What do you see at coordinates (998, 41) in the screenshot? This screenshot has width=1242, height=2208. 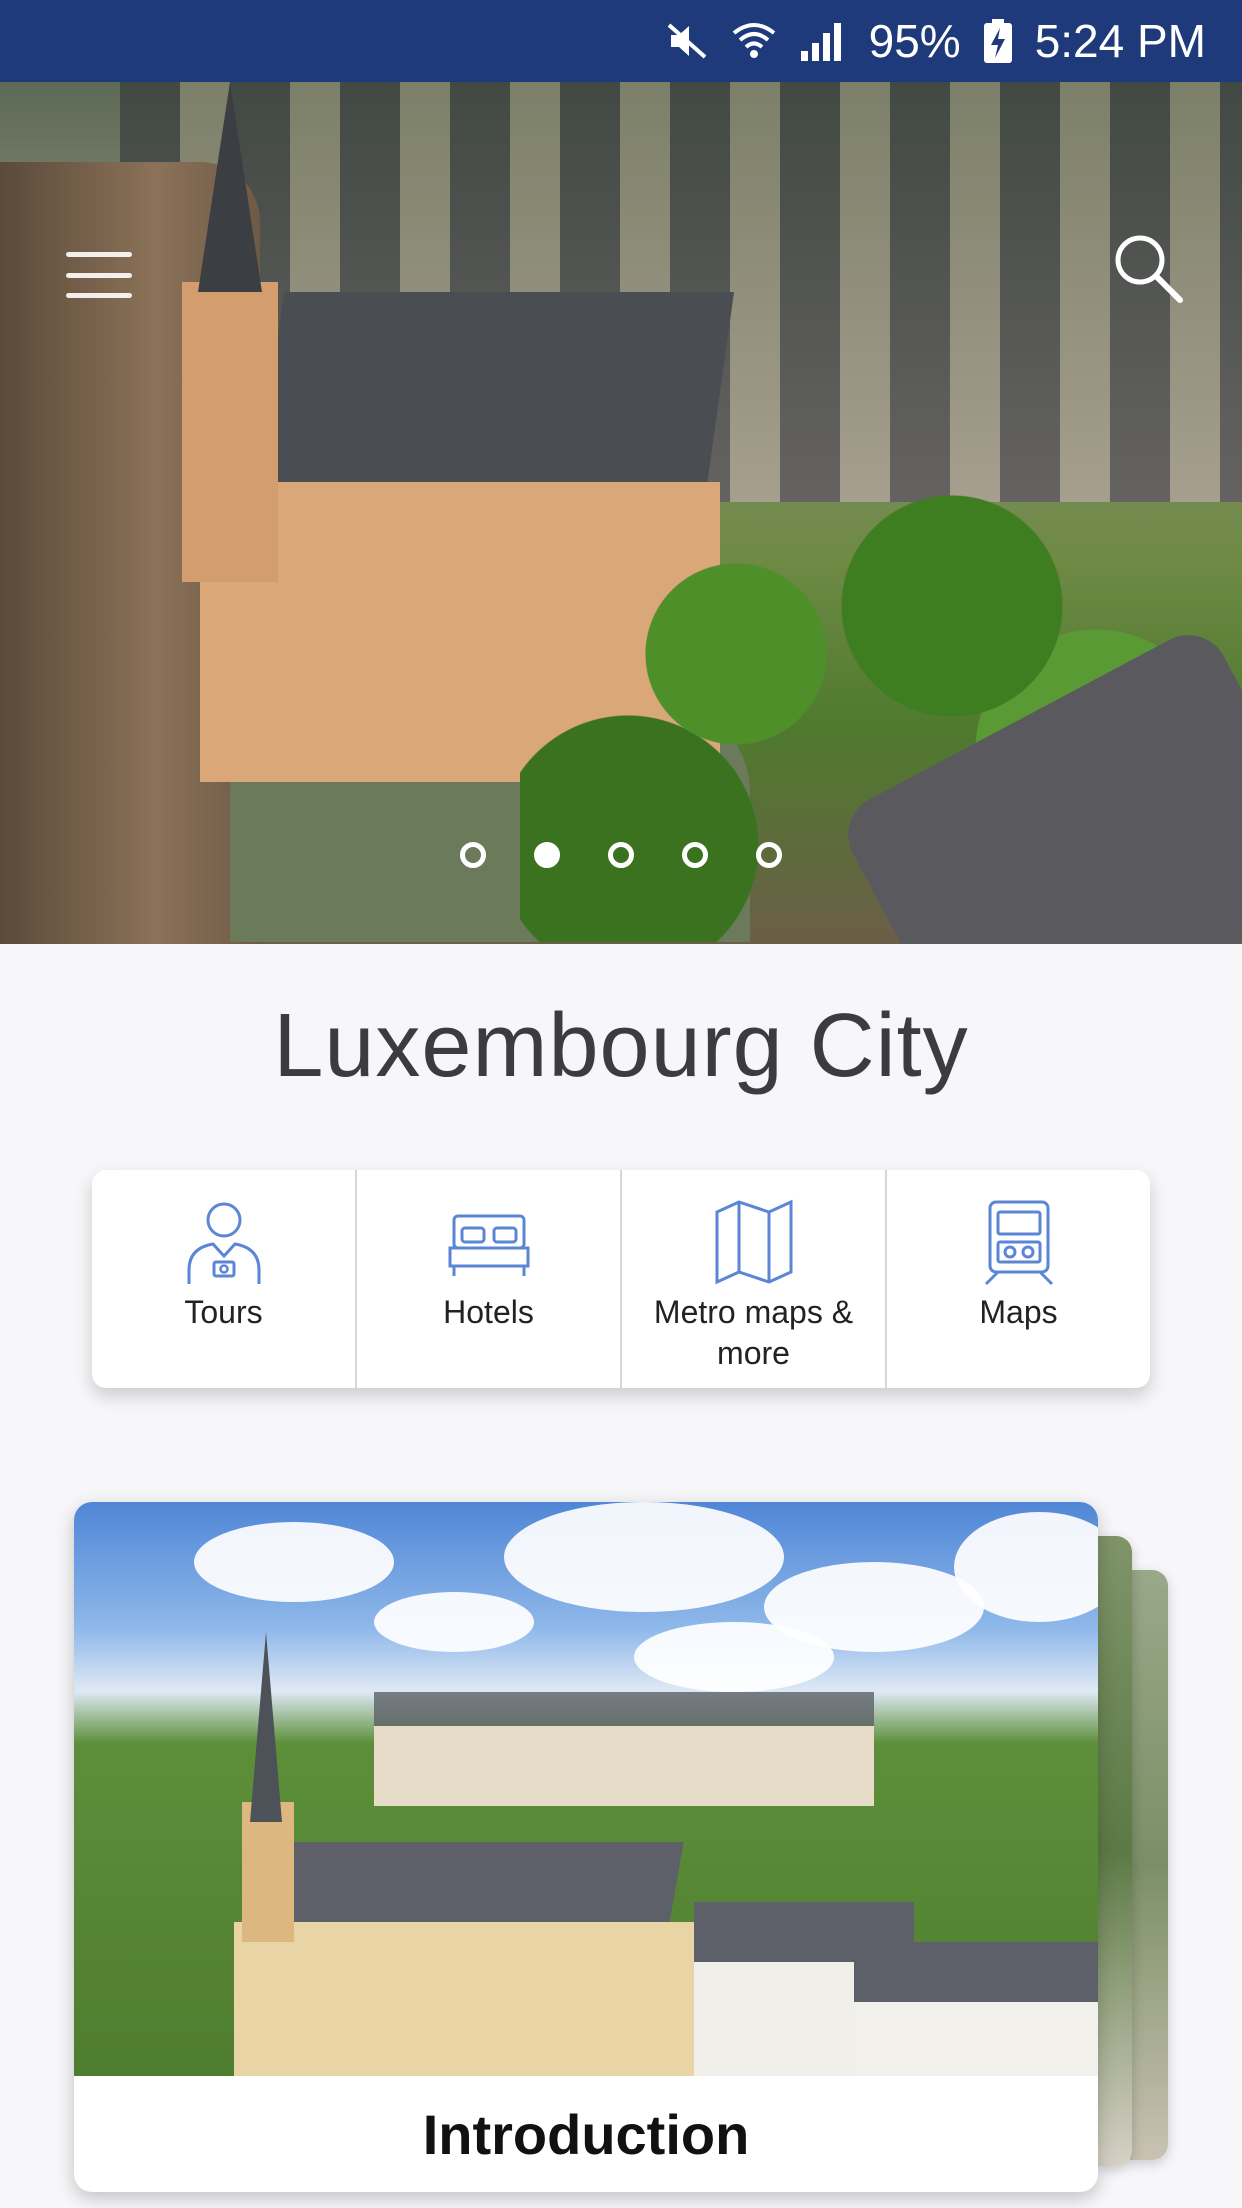 I see `battery-charging-icon` at bounding box center [998, 41].